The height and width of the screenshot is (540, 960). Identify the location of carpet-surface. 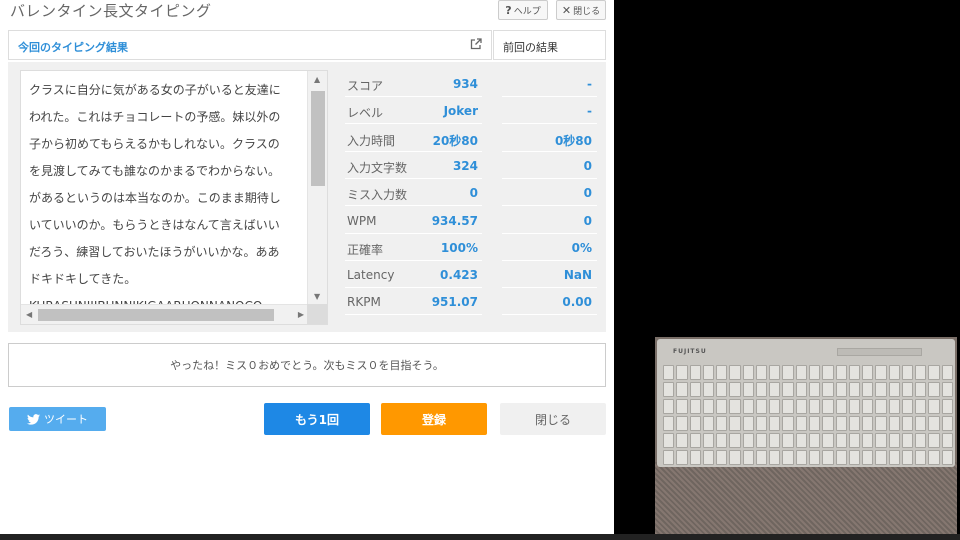
(806, 498).